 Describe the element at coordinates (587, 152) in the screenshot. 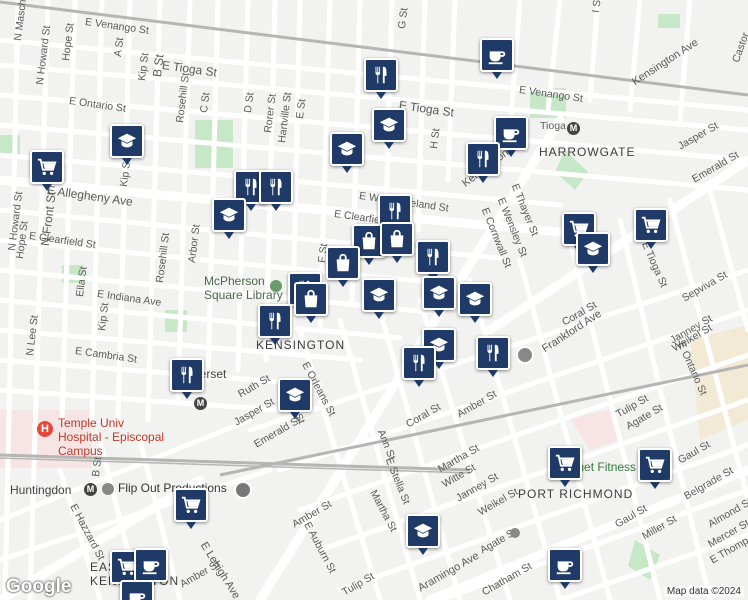

I see `neighborhood-label: HARROWGATE` at that location.